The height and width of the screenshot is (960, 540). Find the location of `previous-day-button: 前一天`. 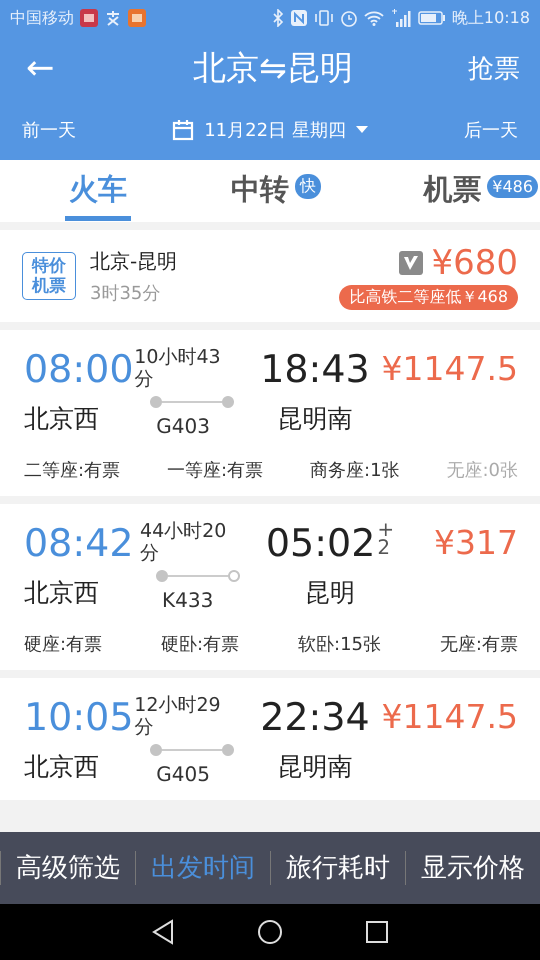

previous-day-button: 前一天 is located at coordinates (49, 130).